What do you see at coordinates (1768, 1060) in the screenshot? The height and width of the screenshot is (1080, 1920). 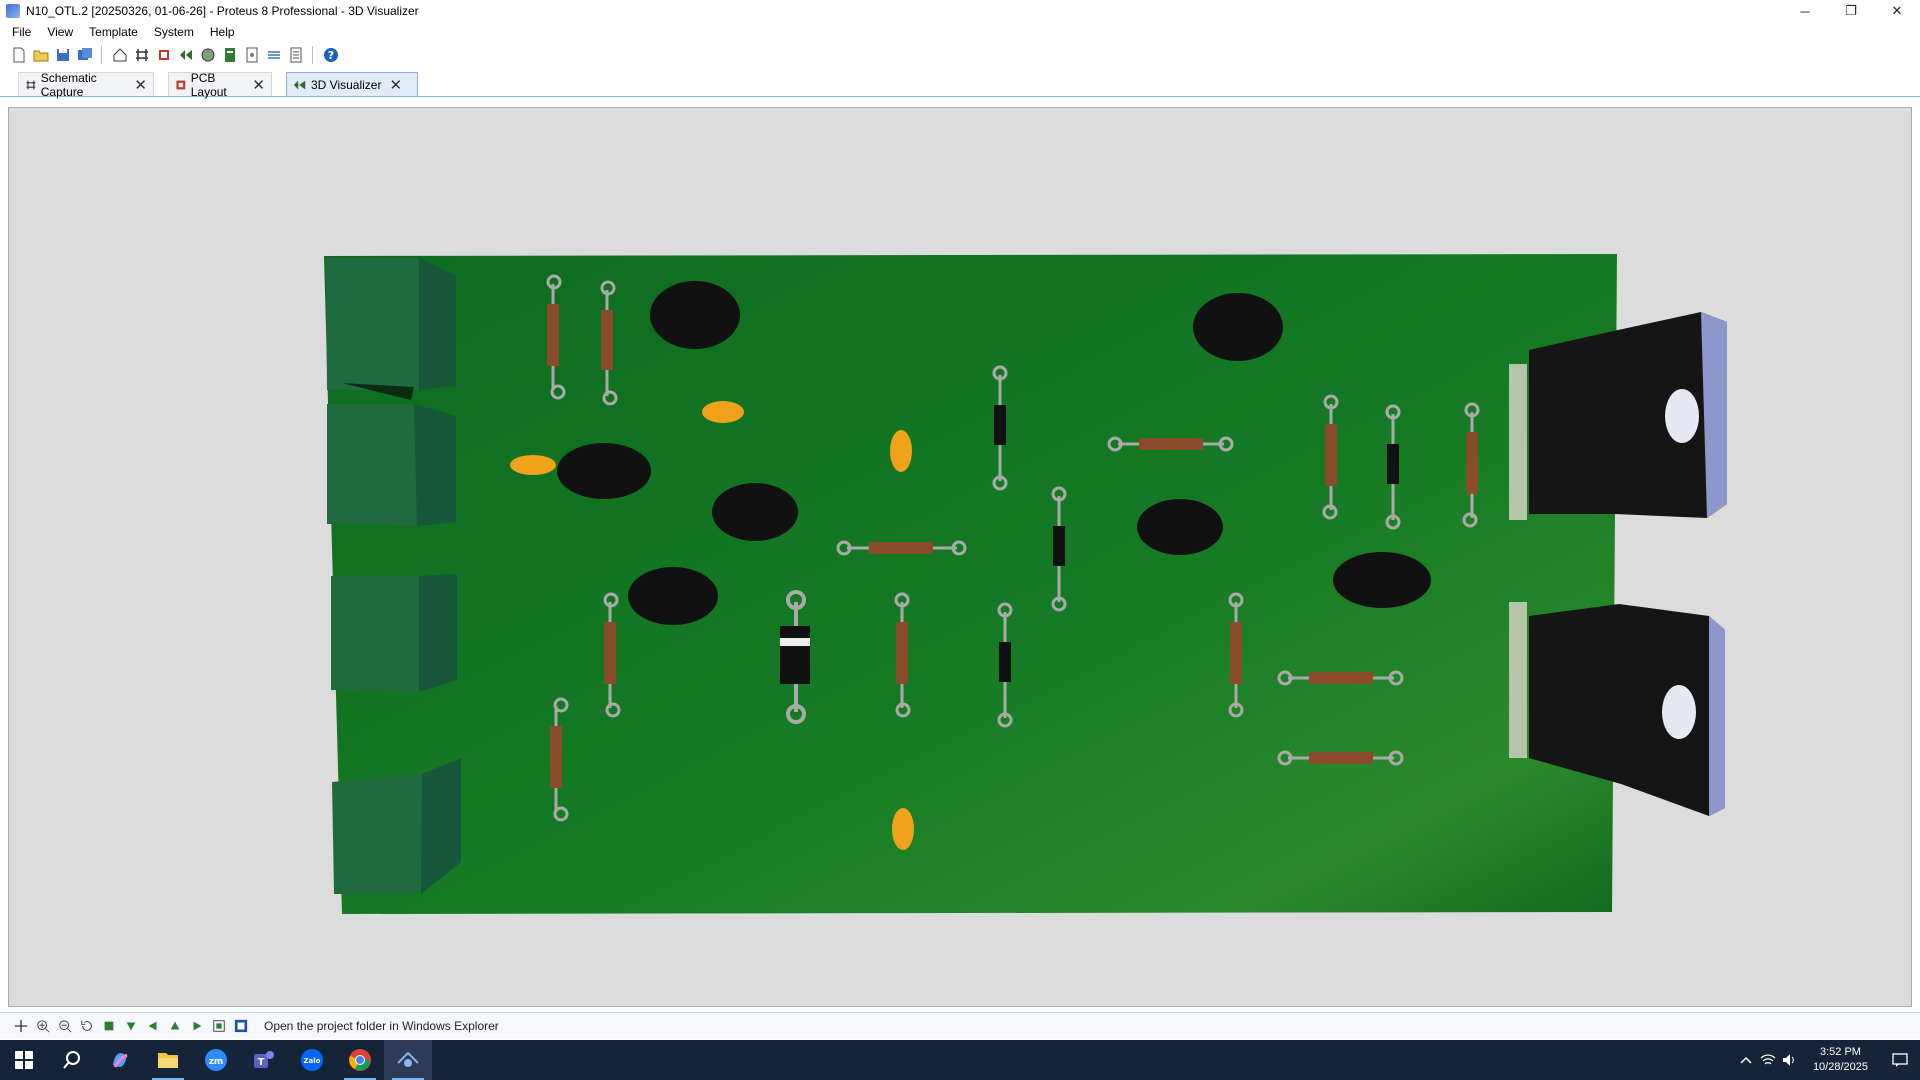 I see `wifi-icon` at bounding box center [1768, 1060].